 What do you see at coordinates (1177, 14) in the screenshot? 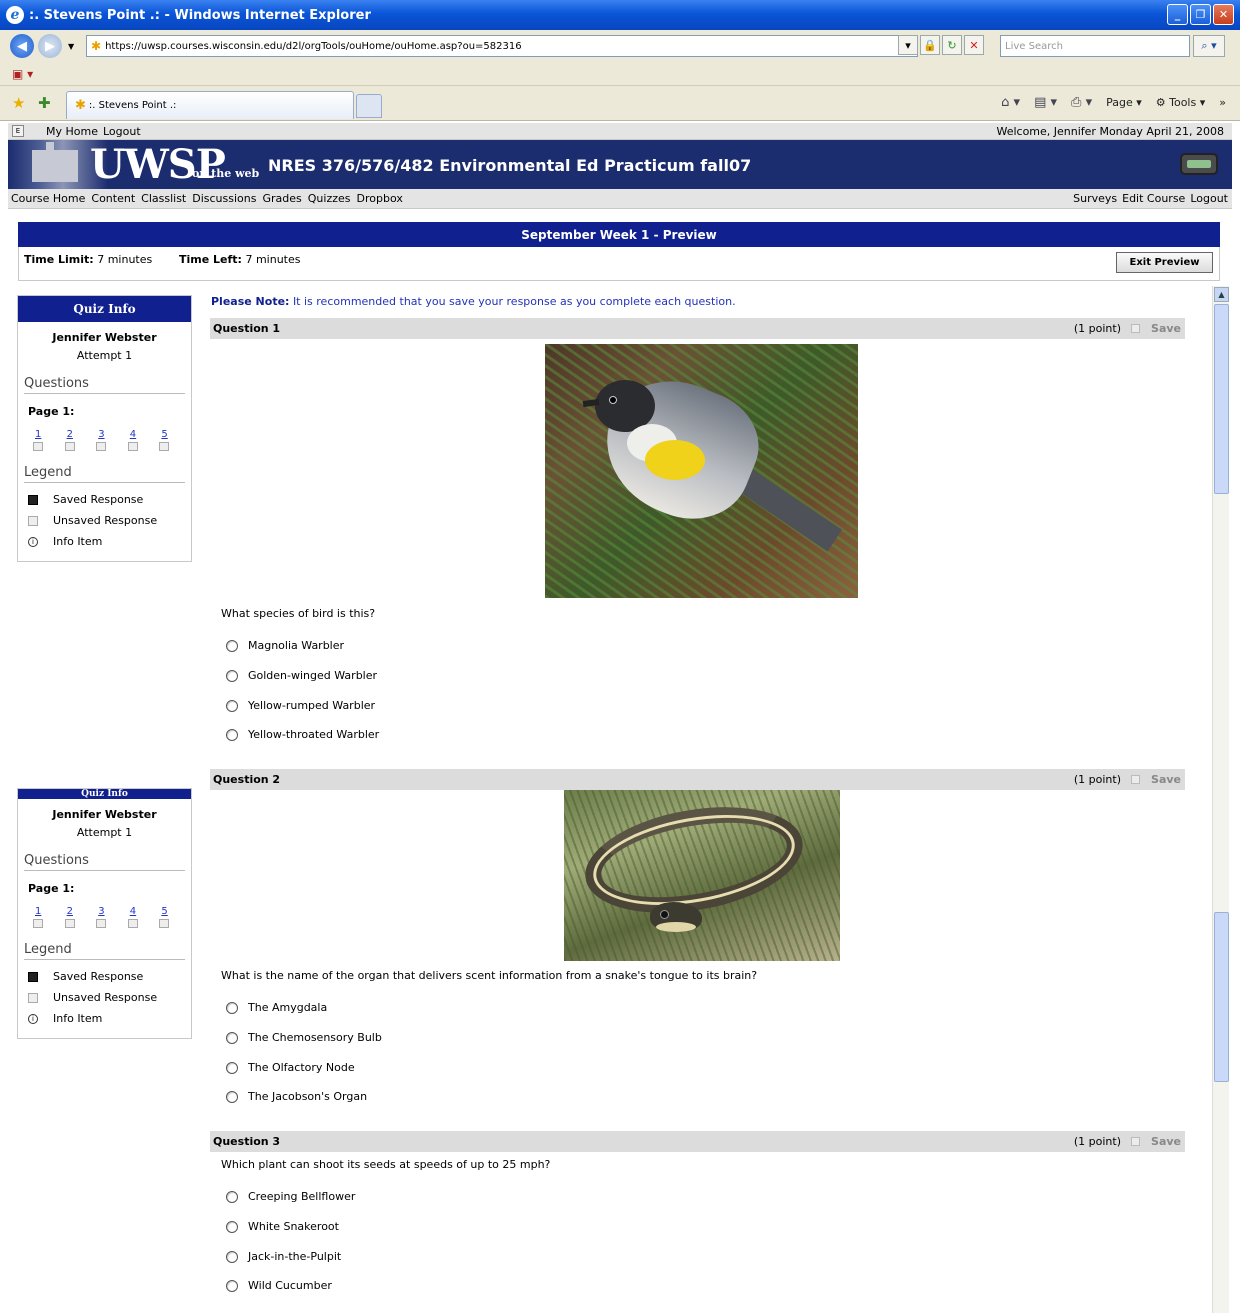
I see `minimize-button: _` at bounding box center [1177, 14].